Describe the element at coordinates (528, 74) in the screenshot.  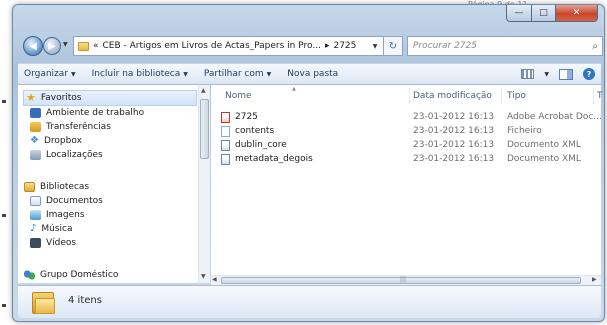
I see `views-icon` at that location.